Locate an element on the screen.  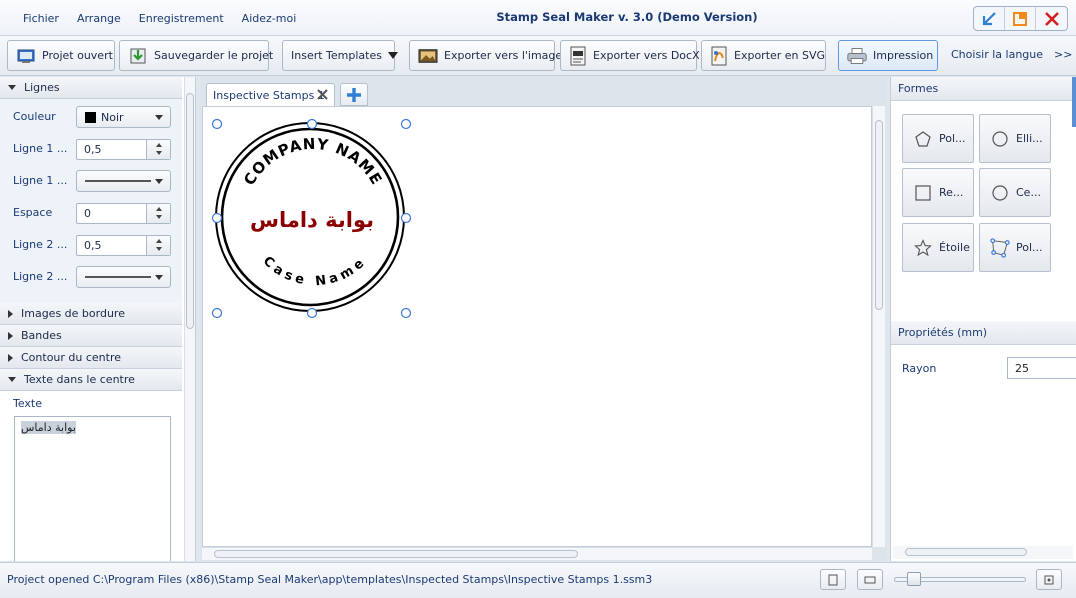
add-tab-button is located at coordinates (354, 94).